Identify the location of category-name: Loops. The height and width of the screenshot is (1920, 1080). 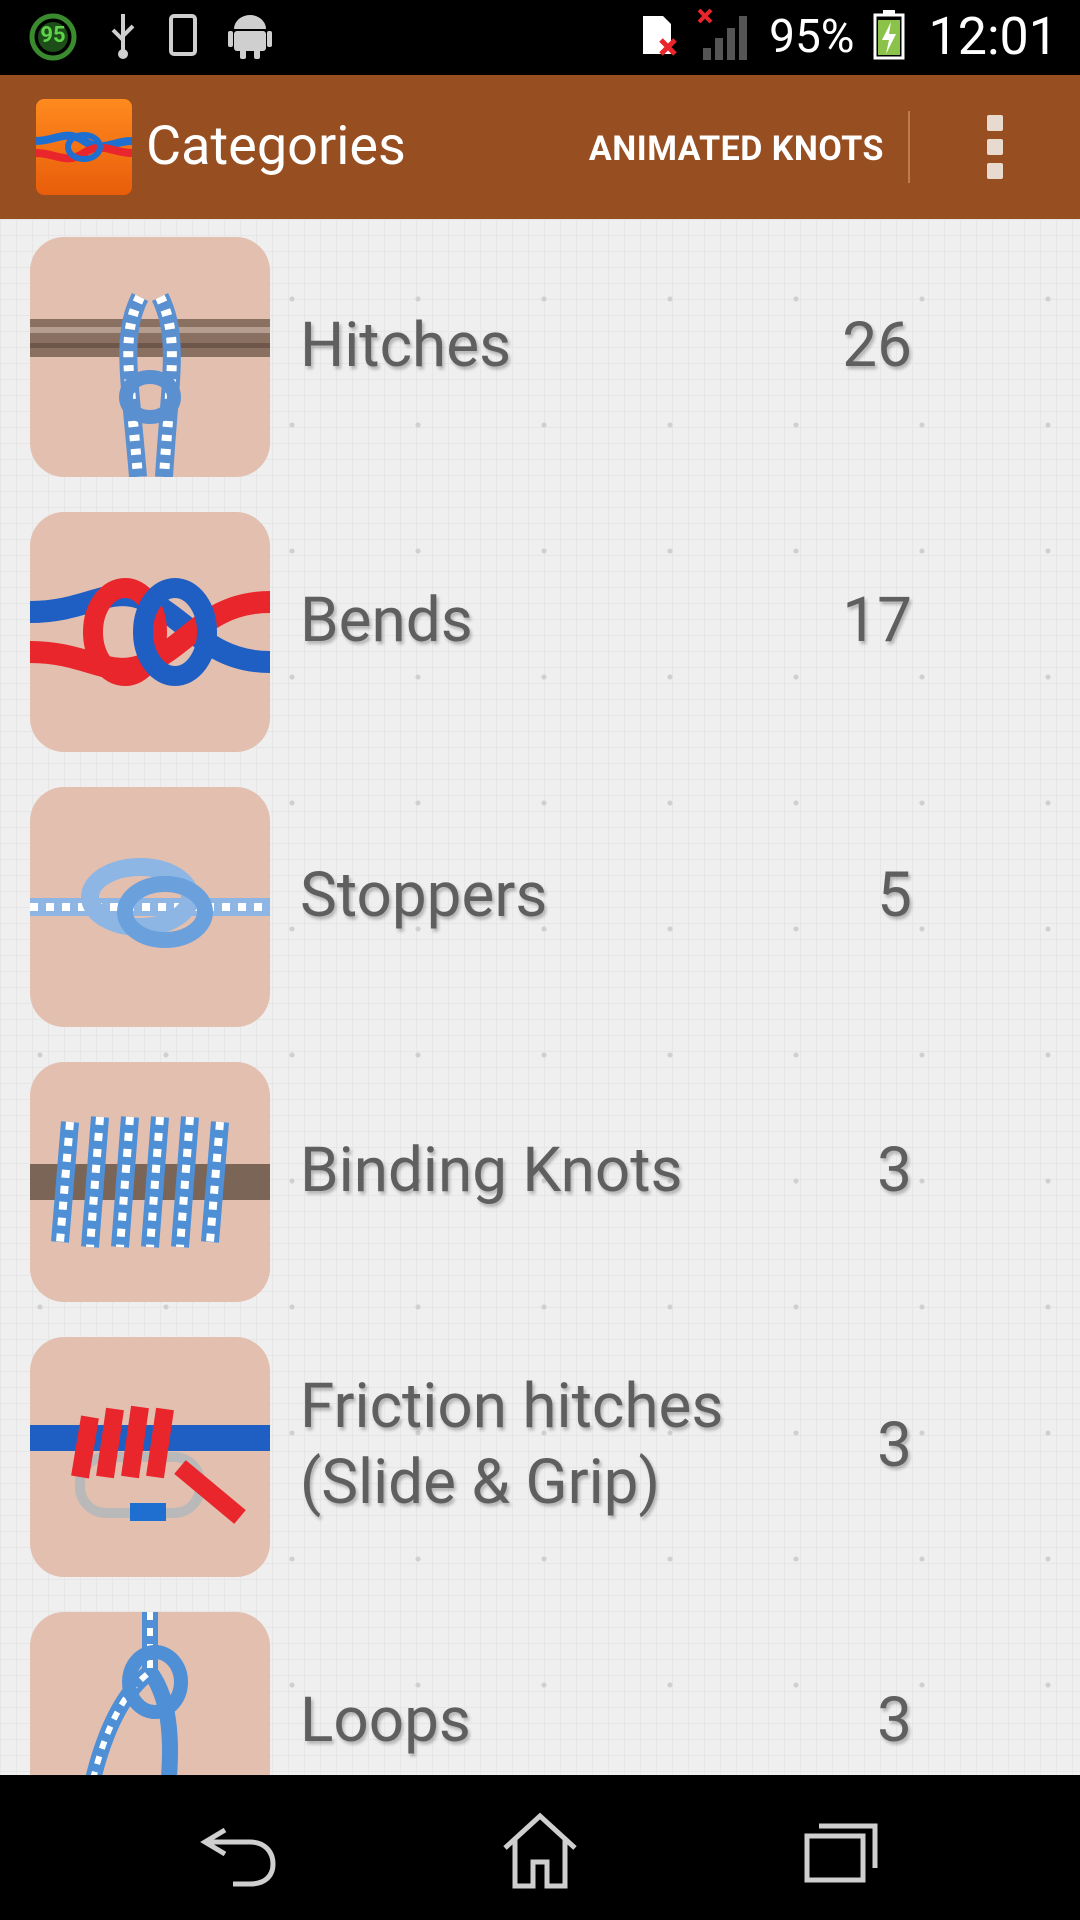
(385, 1720).